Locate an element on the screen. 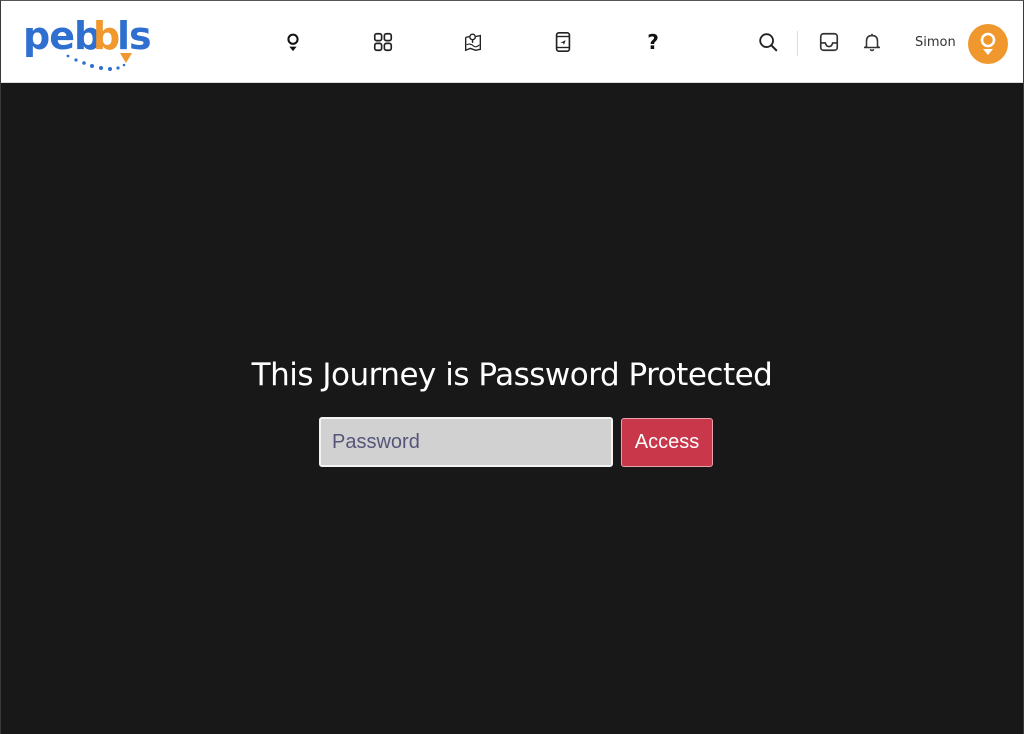 The width and height of the screenshot is (1024, 734). search-button is located at coordinates (768, 42).